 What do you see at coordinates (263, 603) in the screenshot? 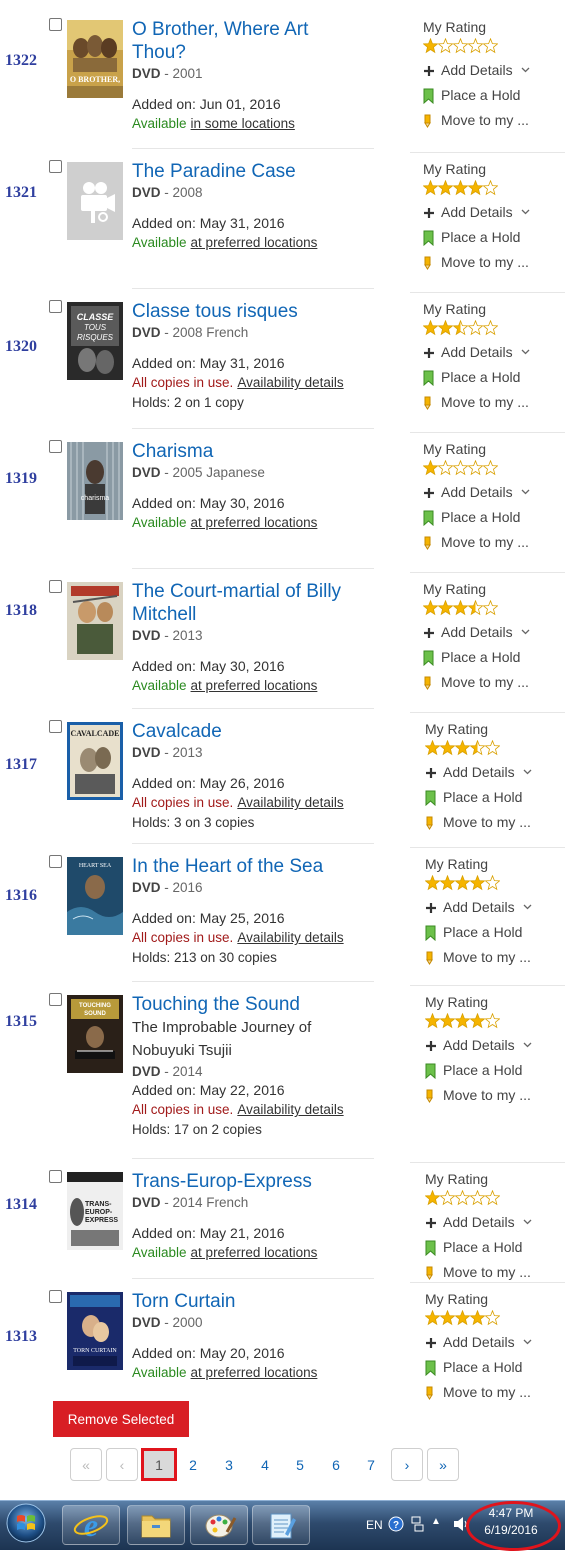
I see `title-link: The Court-martial of Billy Mitchell` at bounding box center [263, 603].